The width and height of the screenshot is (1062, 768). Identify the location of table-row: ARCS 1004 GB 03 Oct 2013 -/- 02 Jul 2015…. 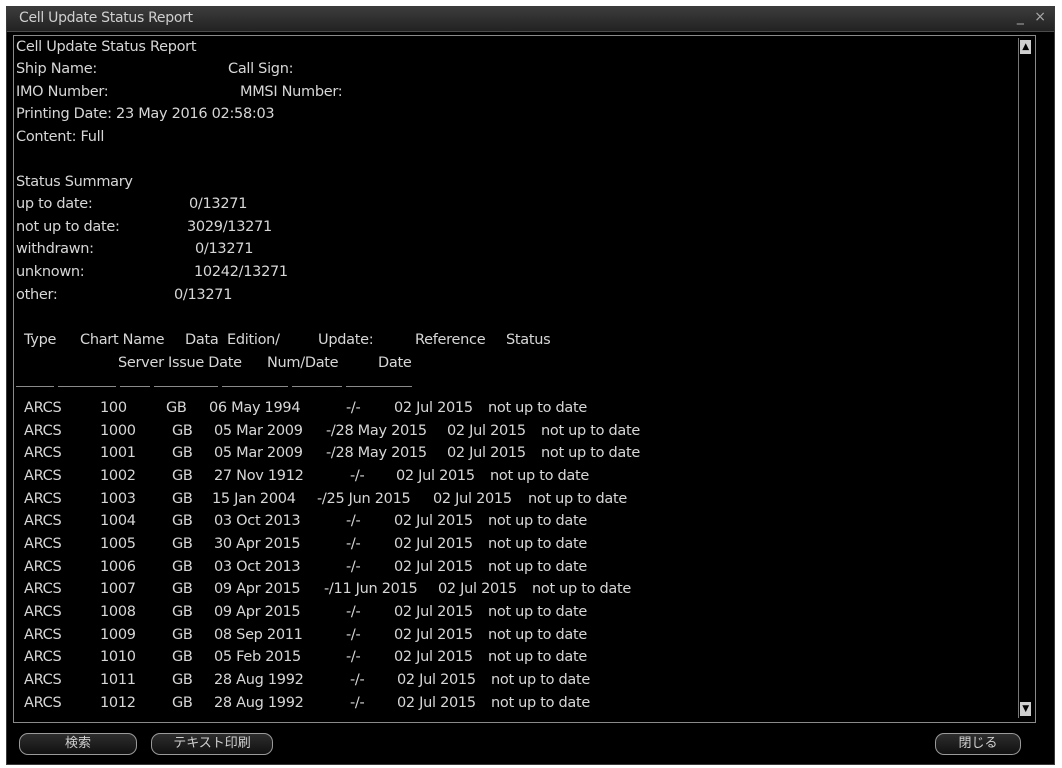
(524, 521).